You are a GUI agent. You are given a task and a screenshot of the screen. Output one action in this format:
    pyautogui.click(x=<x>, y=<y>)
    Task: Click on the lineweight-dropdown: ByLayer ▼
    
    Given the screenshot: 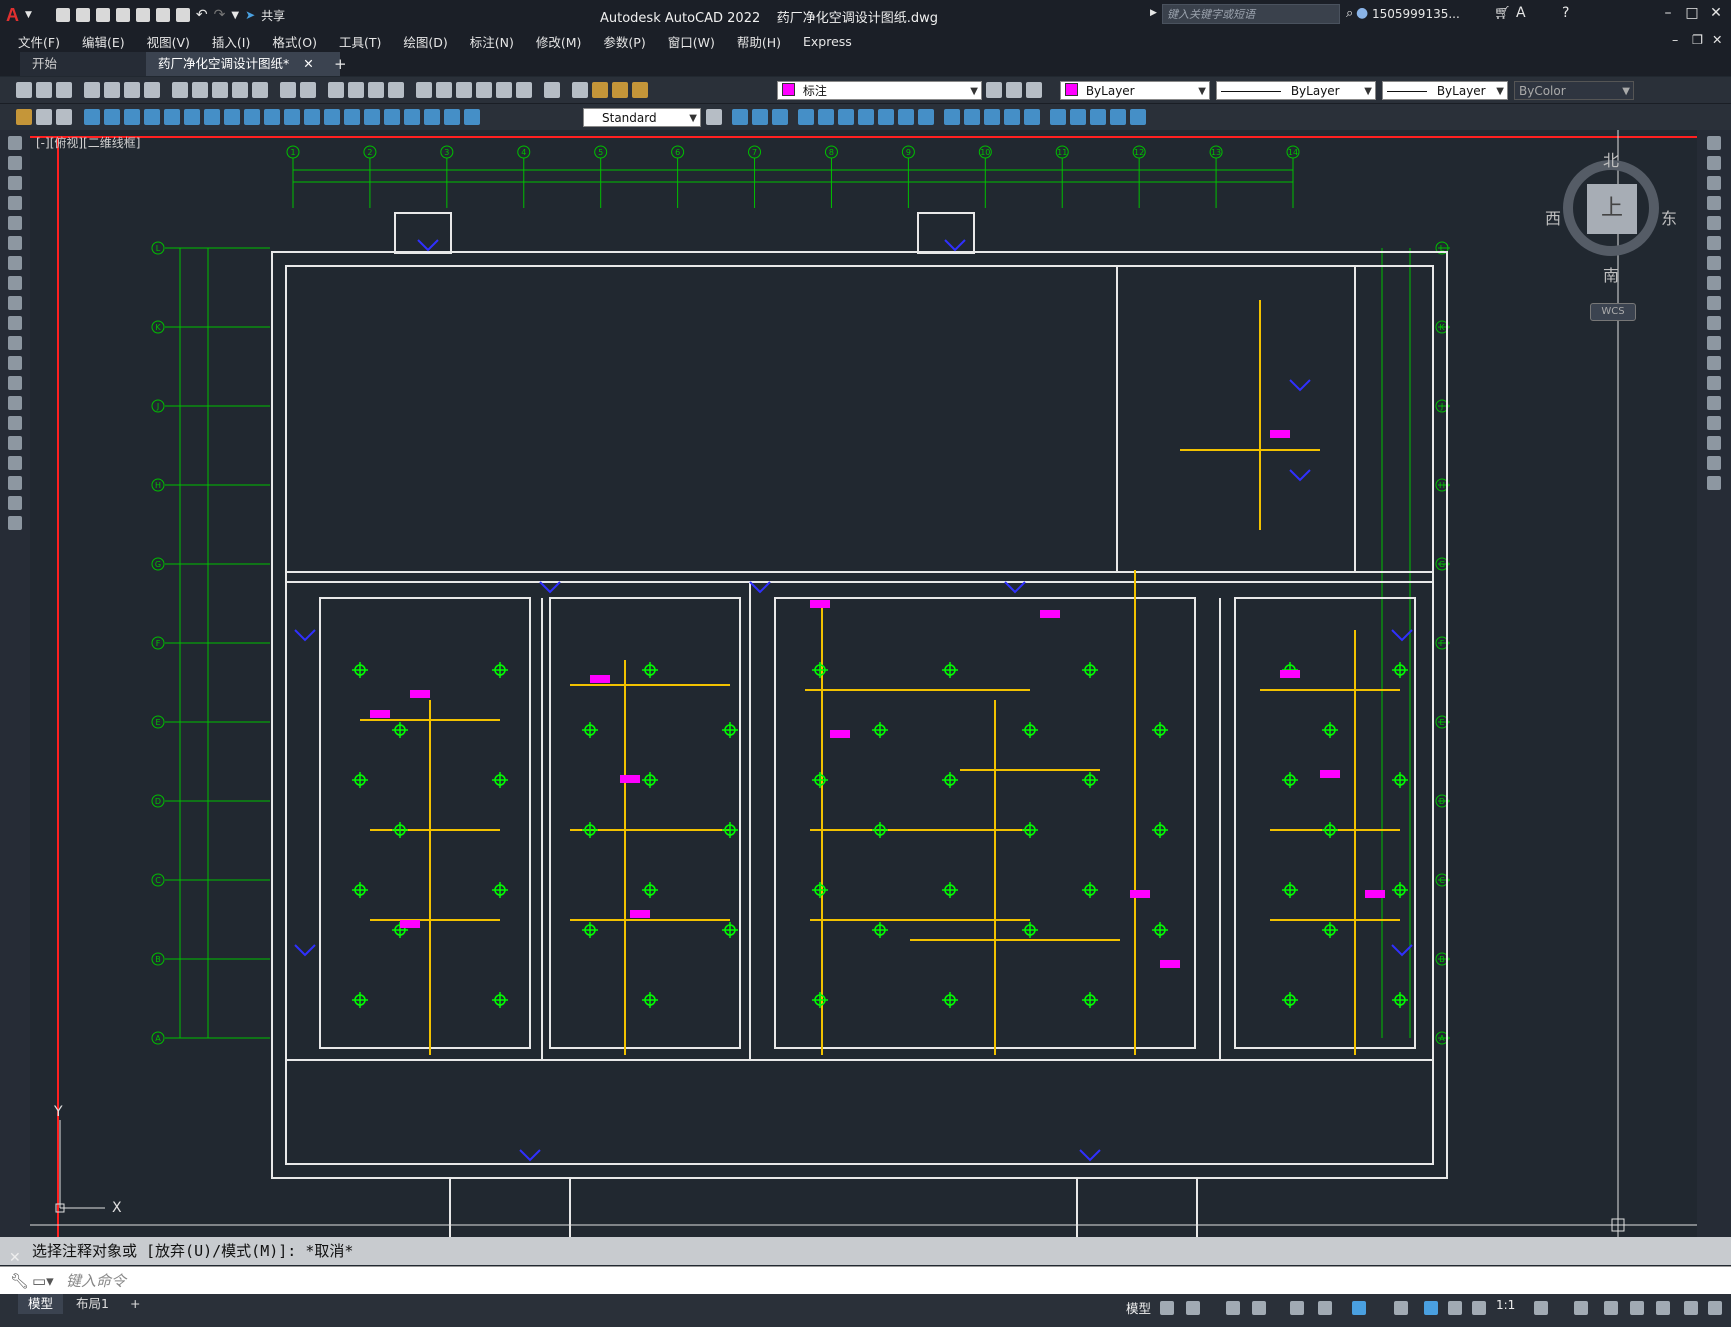 What is the action you would take?
    pyautogui.click(x=1445, y=90)
    